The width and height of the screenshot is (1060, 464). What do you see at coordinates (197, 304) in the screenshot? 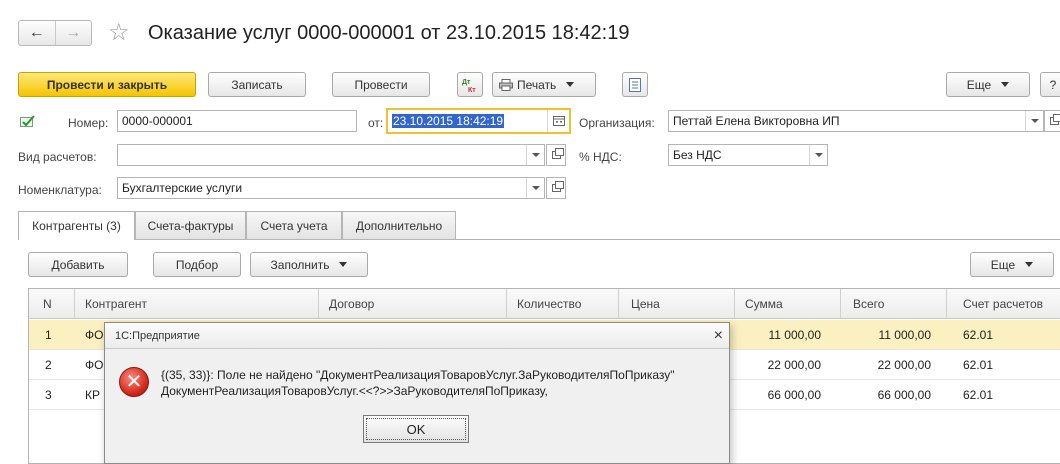
I see `col-contractor: Контрагент` at bounding box center [197, 304].